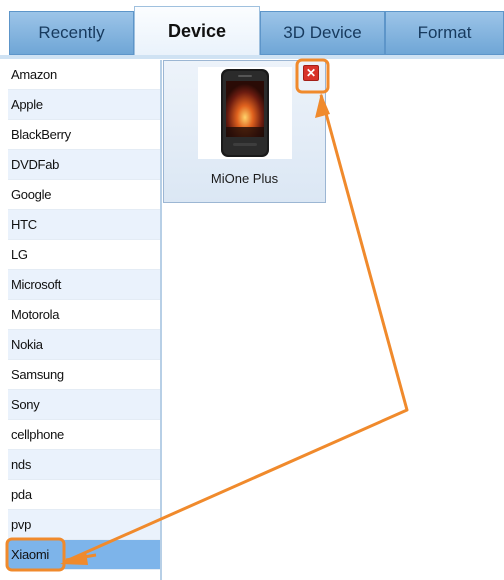 The width and height of the screenshot is (504, 580). I want to click on brand-item-apple: Apple, so click(84, 105).